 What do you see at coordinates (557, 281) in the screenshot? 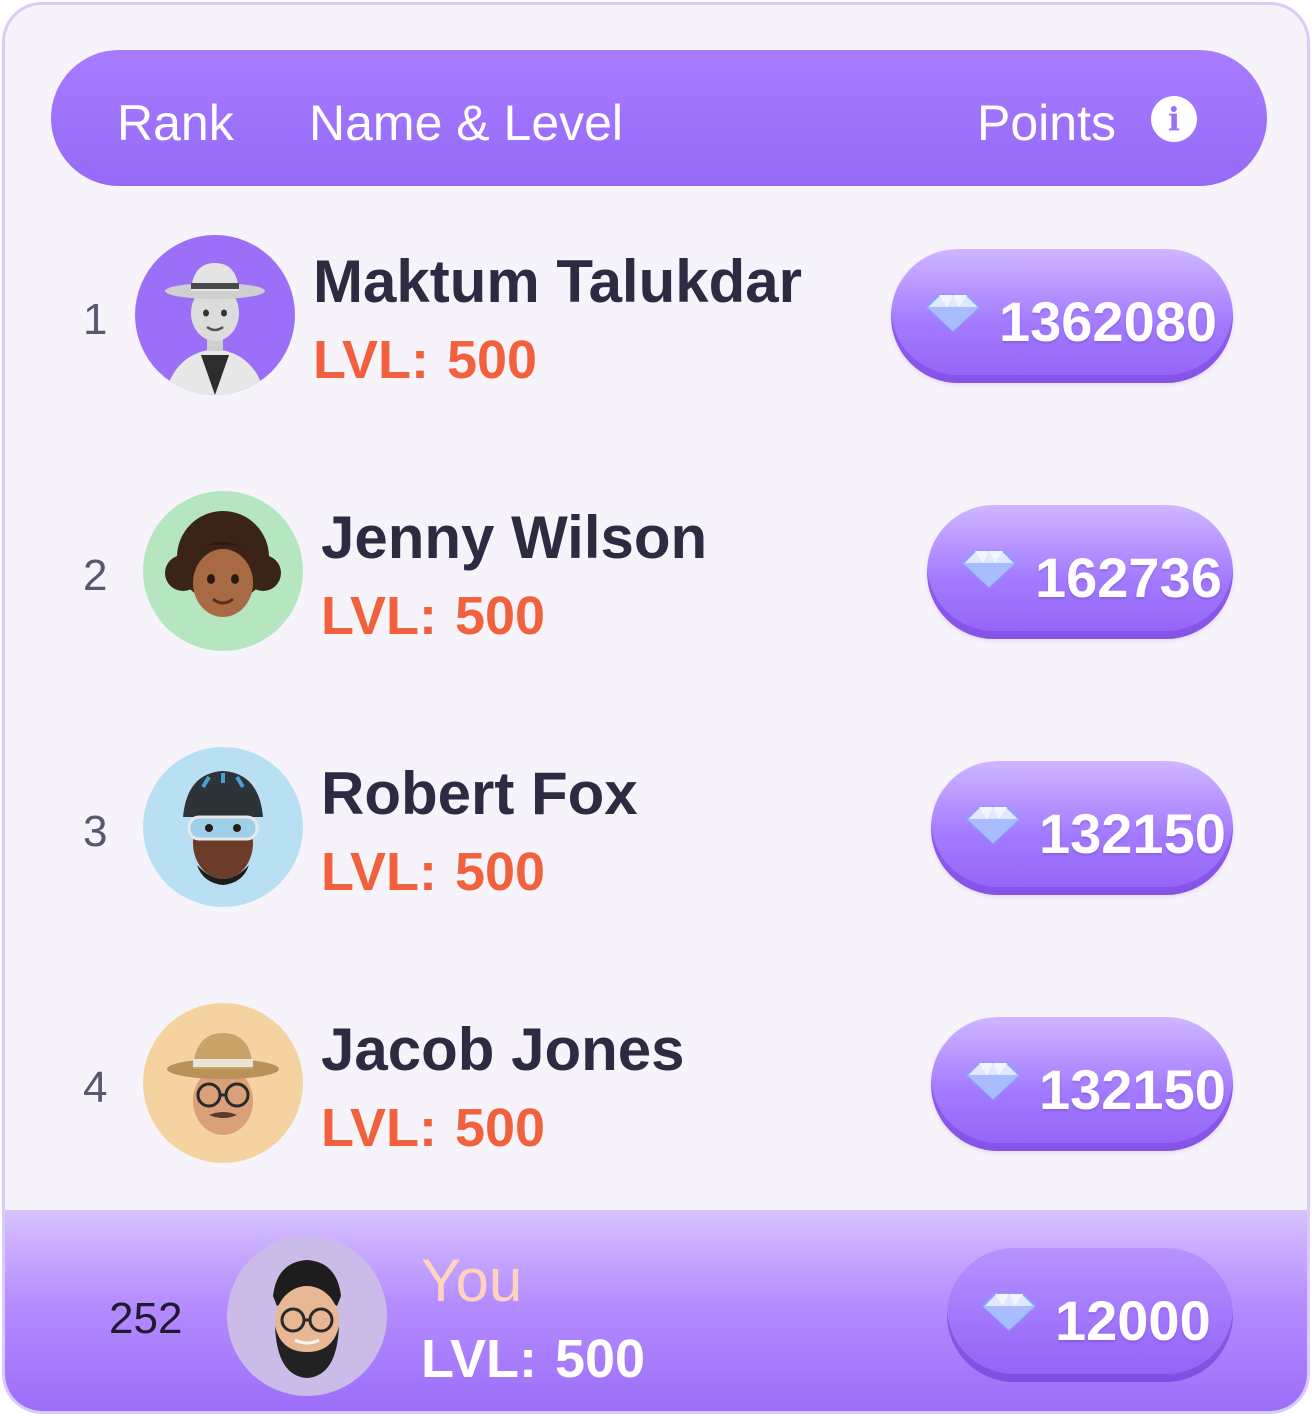
I see `player-name: Maktum Talukdar` at bounding box center [557, 281].